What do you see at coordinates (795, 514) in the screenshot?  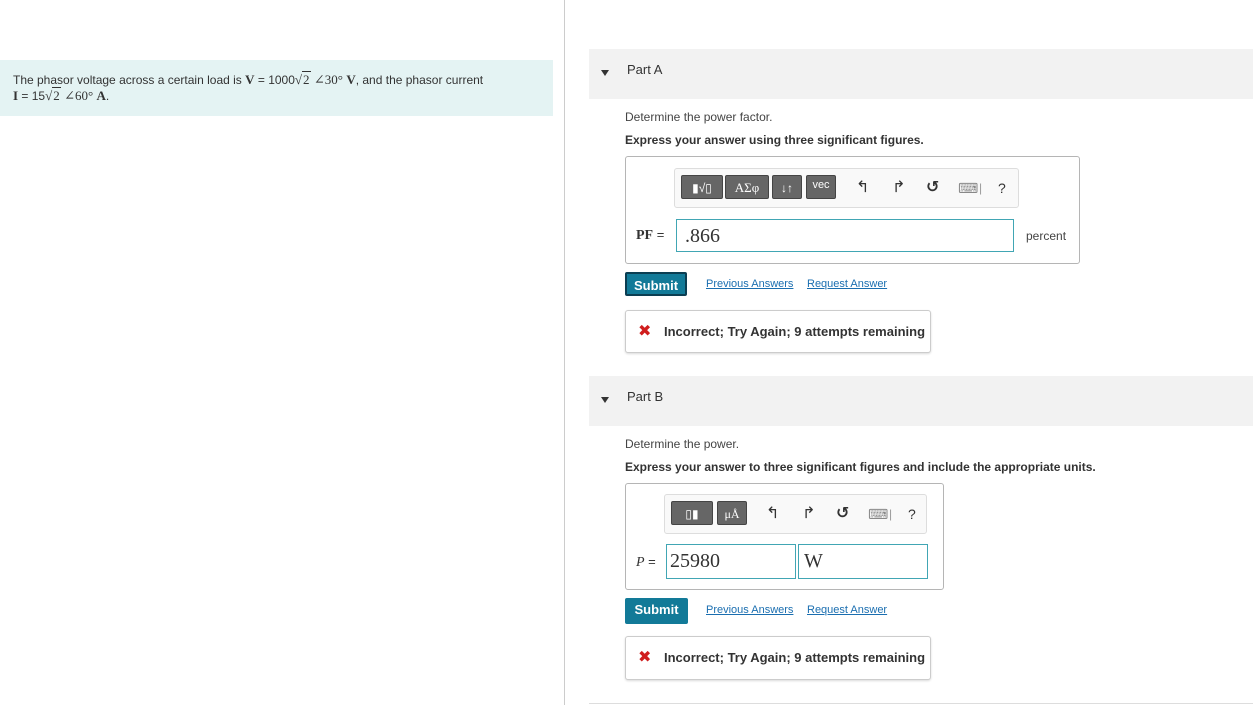 I see `part-b-math-toolbar: ▯▮ μÅ ↰ ↱ ↺ ⌨ | ?` at bounding box center [795, 514].